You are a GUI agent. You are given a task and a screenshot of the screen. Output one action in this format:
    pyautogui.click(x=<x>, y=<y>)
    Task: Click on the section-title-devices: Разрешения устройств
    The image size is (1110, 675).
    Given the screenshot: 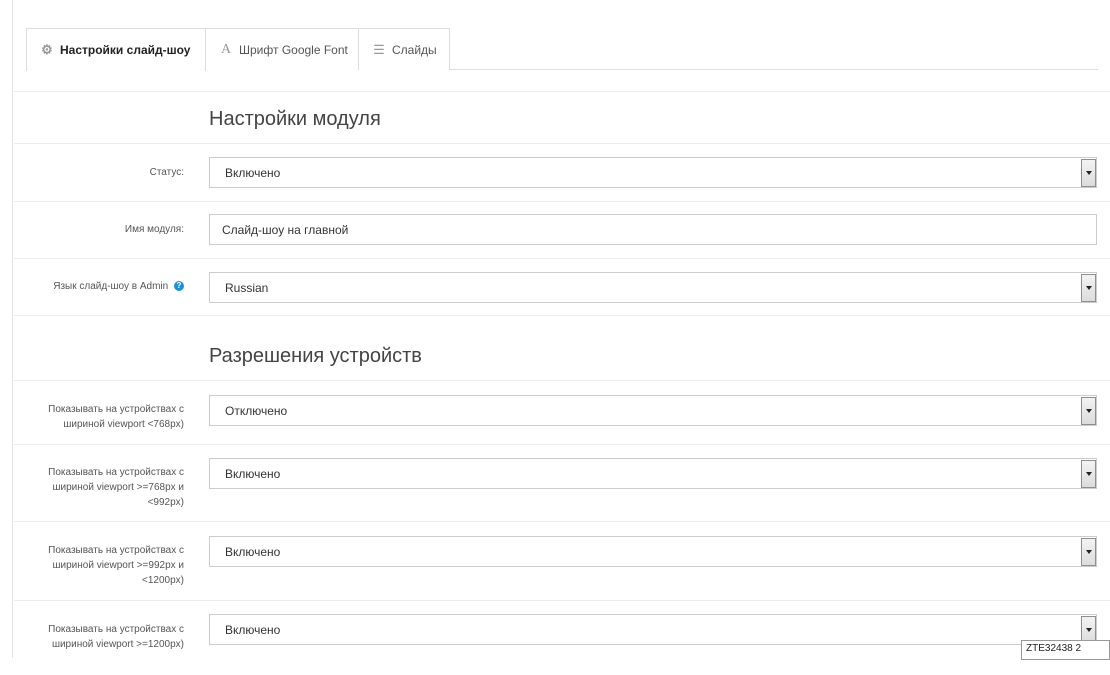 What is the action you would take?
    pyautogui.click(x=315, y=356)
    